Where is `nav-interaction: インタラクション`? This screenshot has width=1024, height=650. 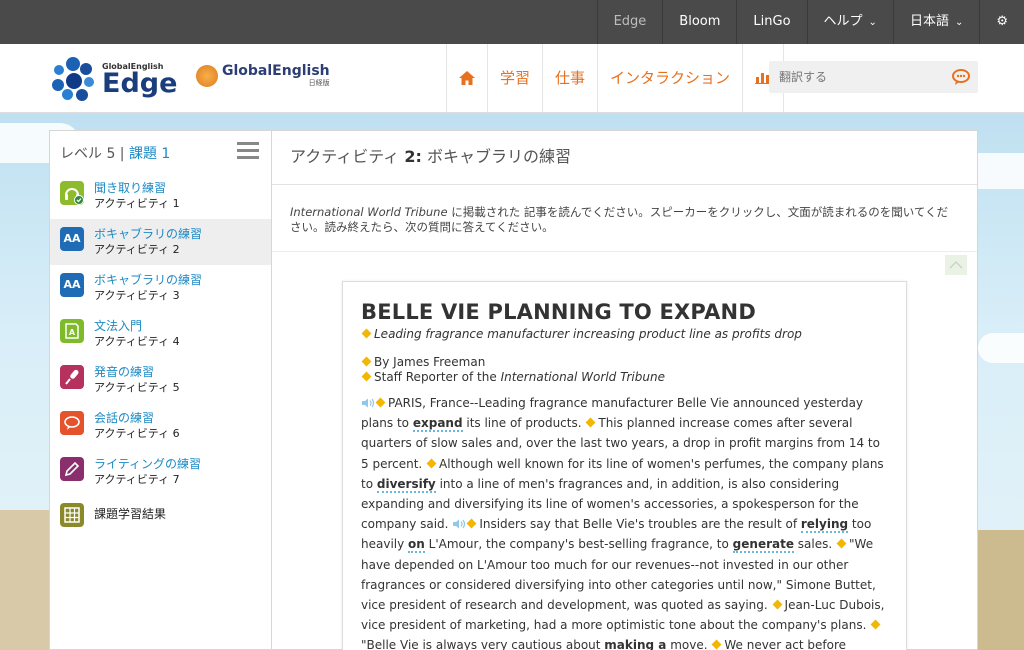 nav-interaction: インタラクション is located at coordinates (669, 78).